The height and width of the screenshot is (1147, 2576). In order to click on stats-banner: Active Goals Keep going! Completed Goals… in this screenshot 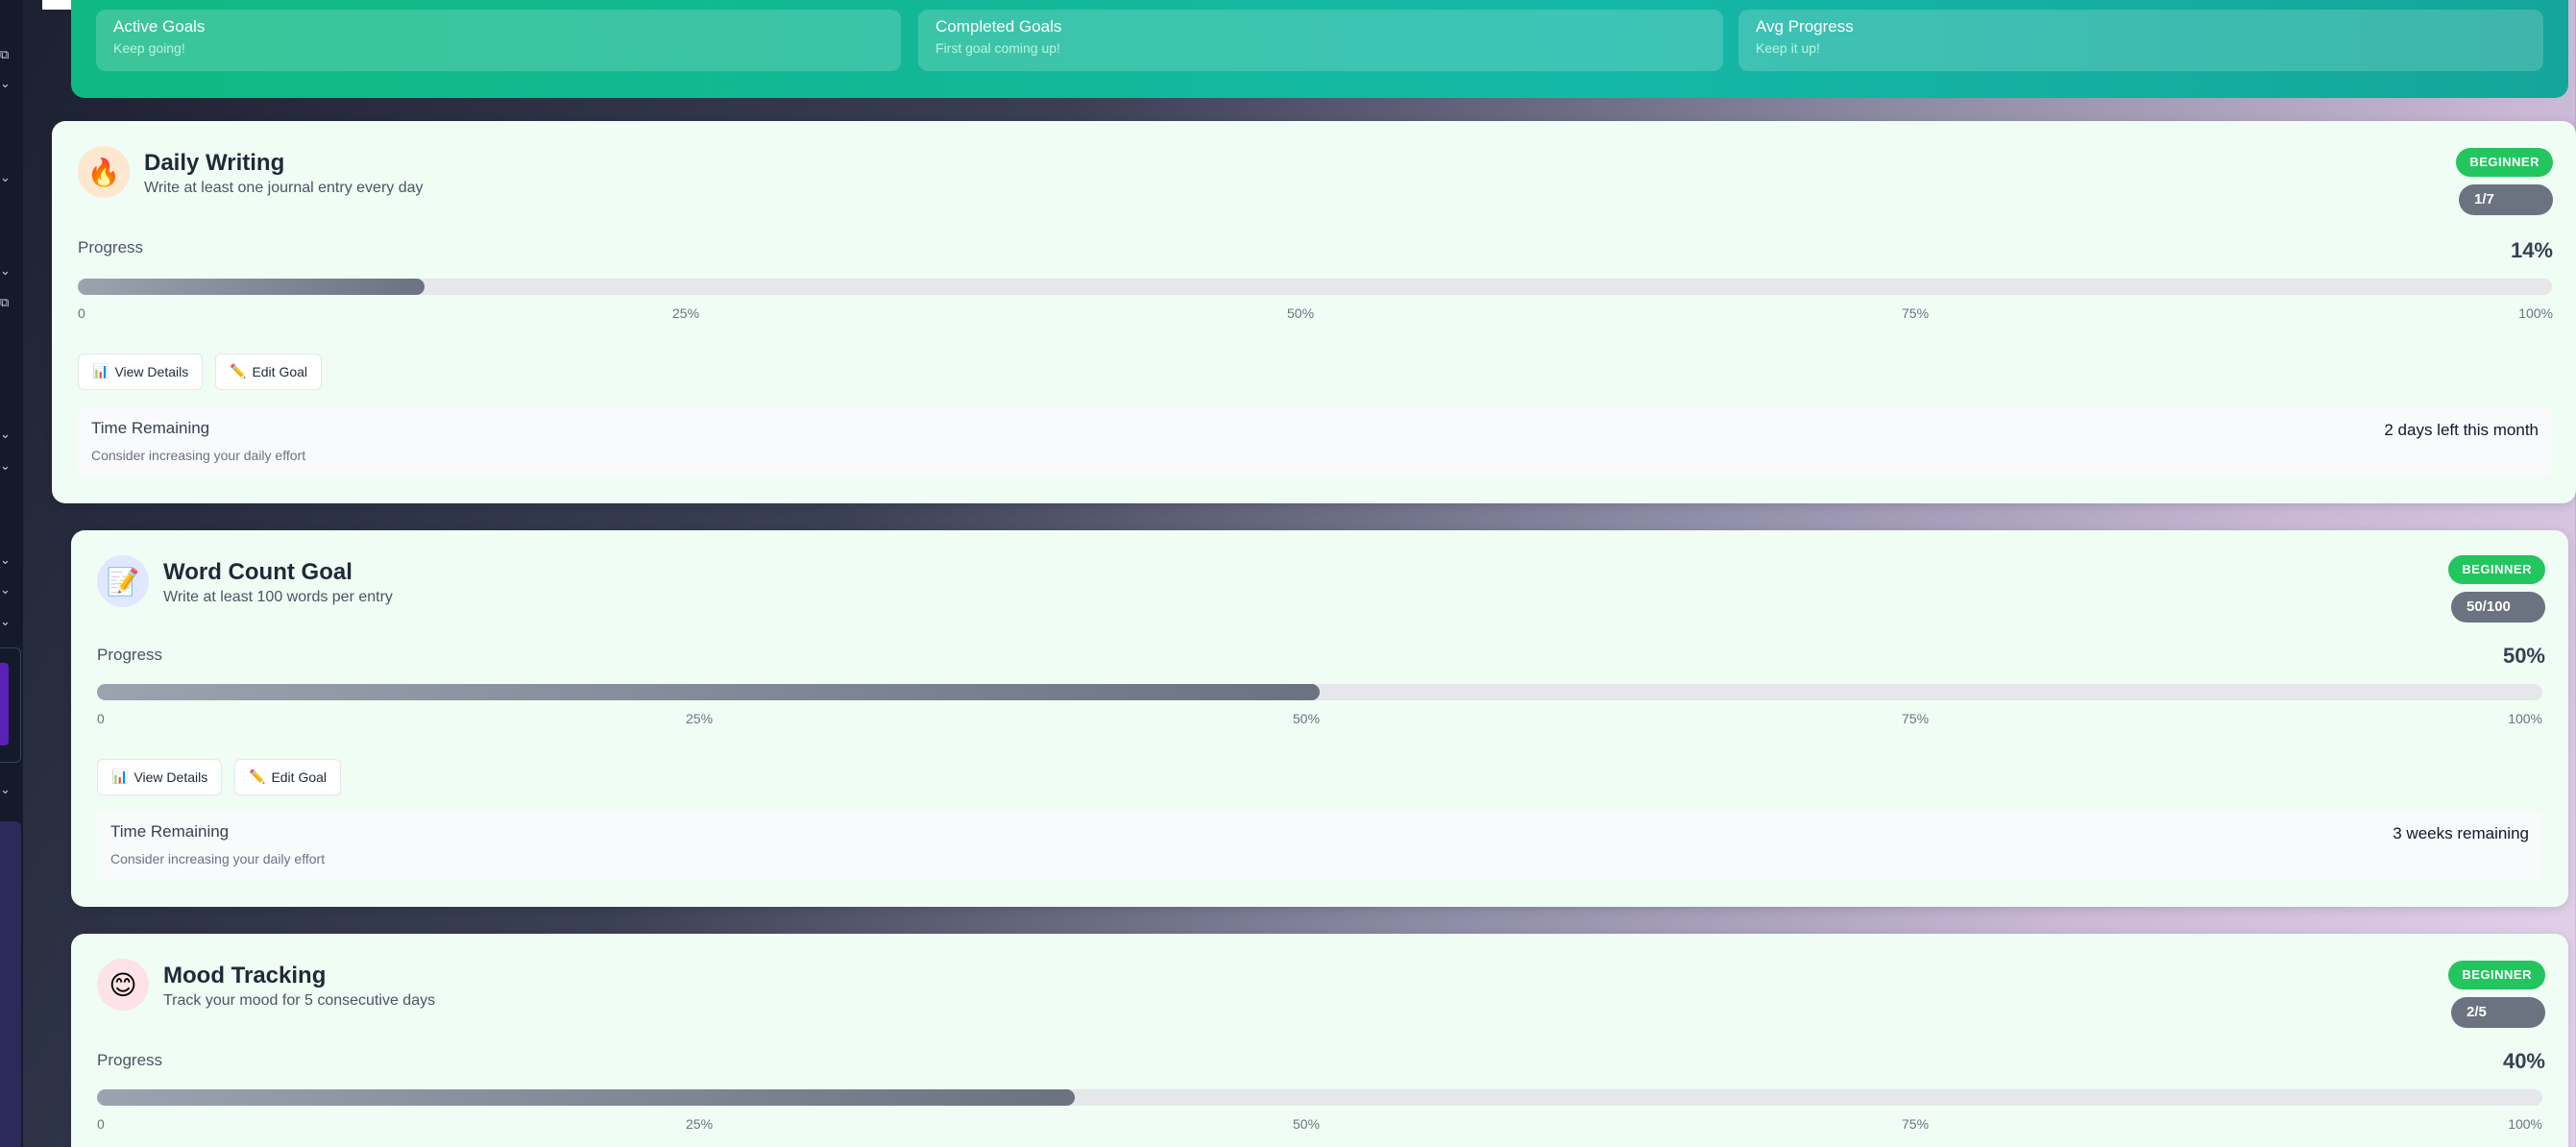, I will do `click(1320, 49)`.